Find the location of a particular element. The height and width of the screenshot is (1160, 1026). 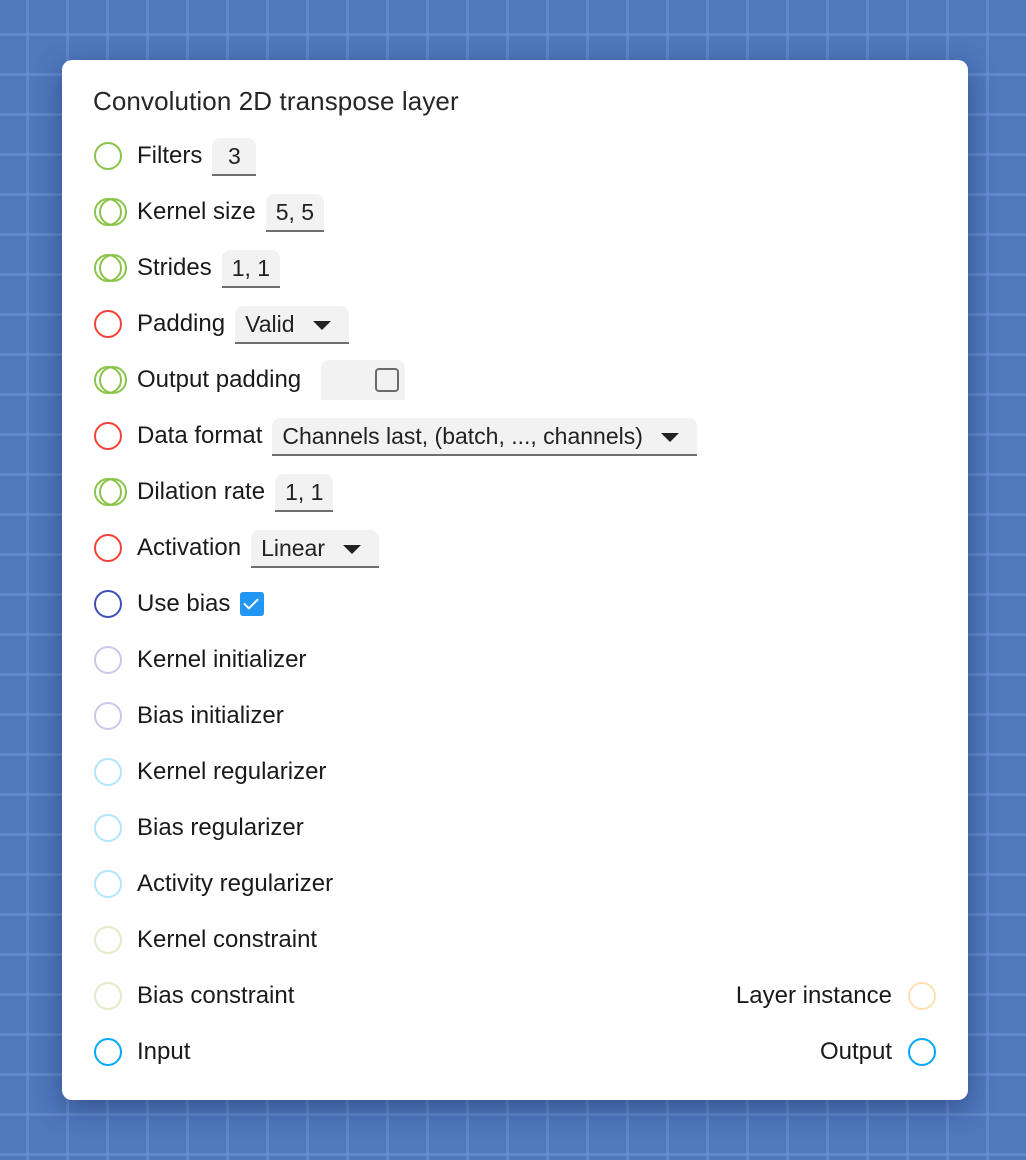

dilation-rate-value: 1, 1 is located at coordinates (304, 491).